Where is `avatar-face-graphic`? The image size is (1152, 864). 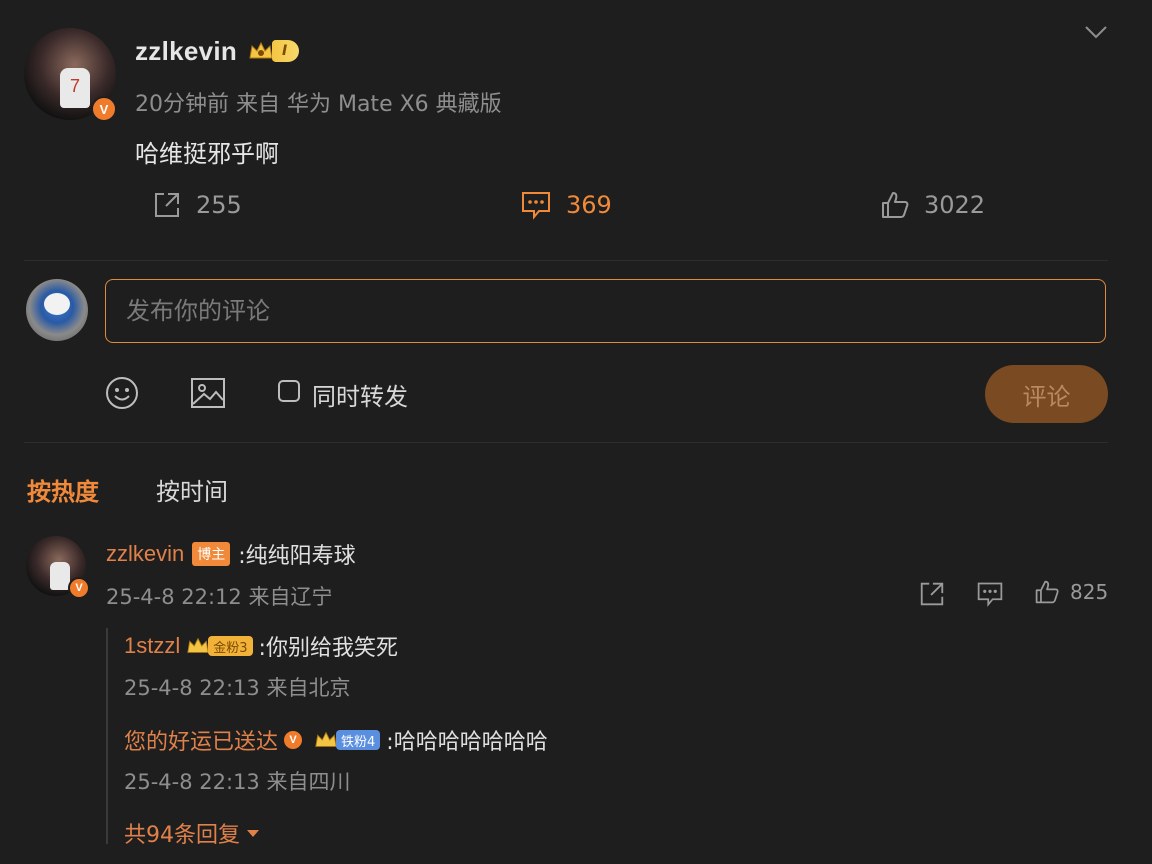 avatar-face-graphic is located at coordinates (57, 304).